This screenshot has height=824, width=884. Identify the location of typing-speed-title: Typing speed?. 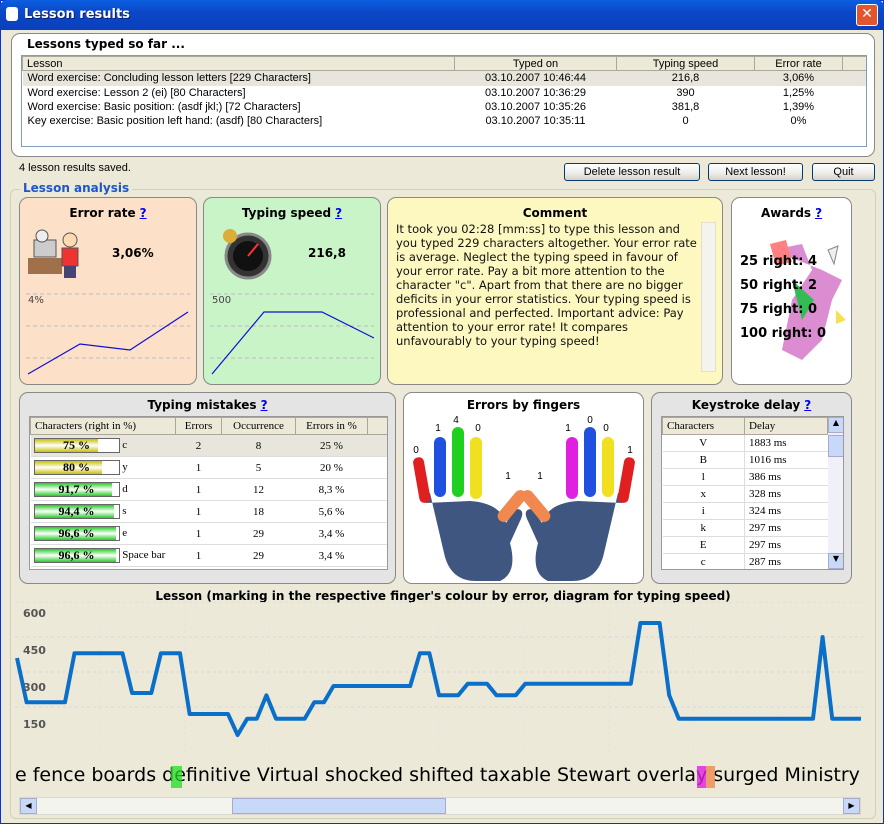
(292, 213).